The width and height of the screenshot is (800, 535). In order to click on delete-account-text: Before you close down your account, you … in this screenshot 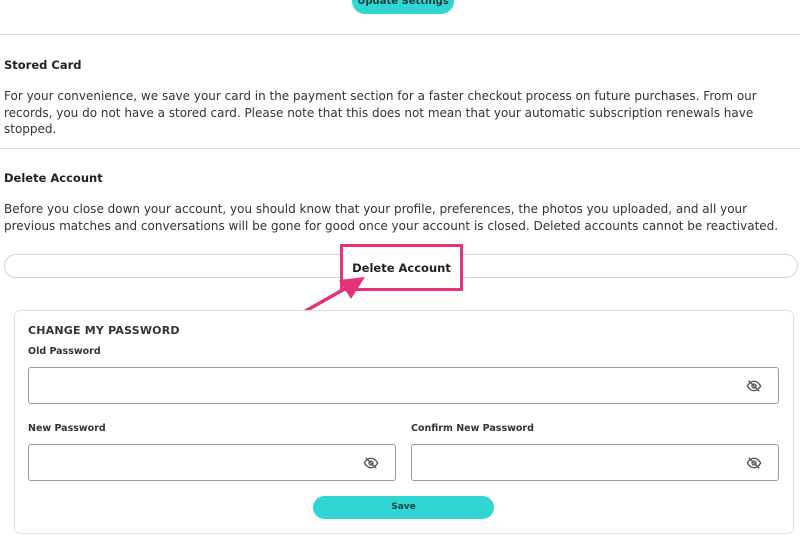, I will do `click(391, 217)`.